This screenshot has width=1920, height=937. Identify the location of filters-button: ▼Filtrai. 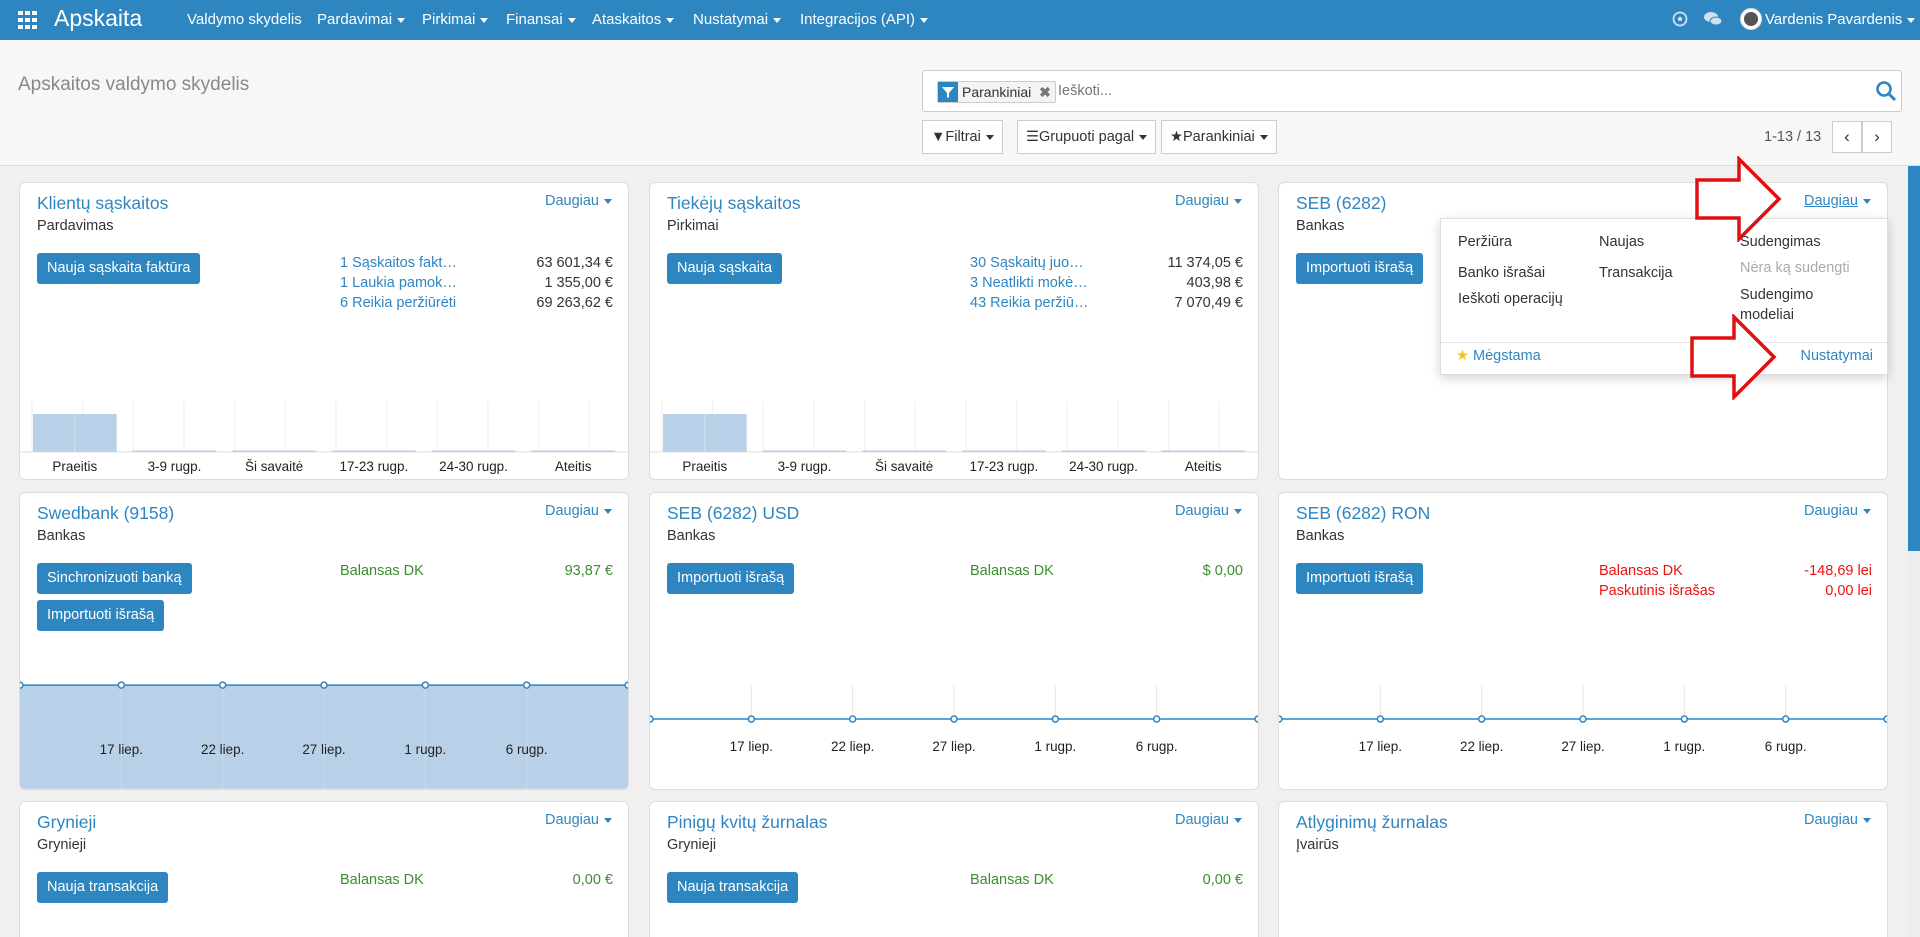
(962, 137).